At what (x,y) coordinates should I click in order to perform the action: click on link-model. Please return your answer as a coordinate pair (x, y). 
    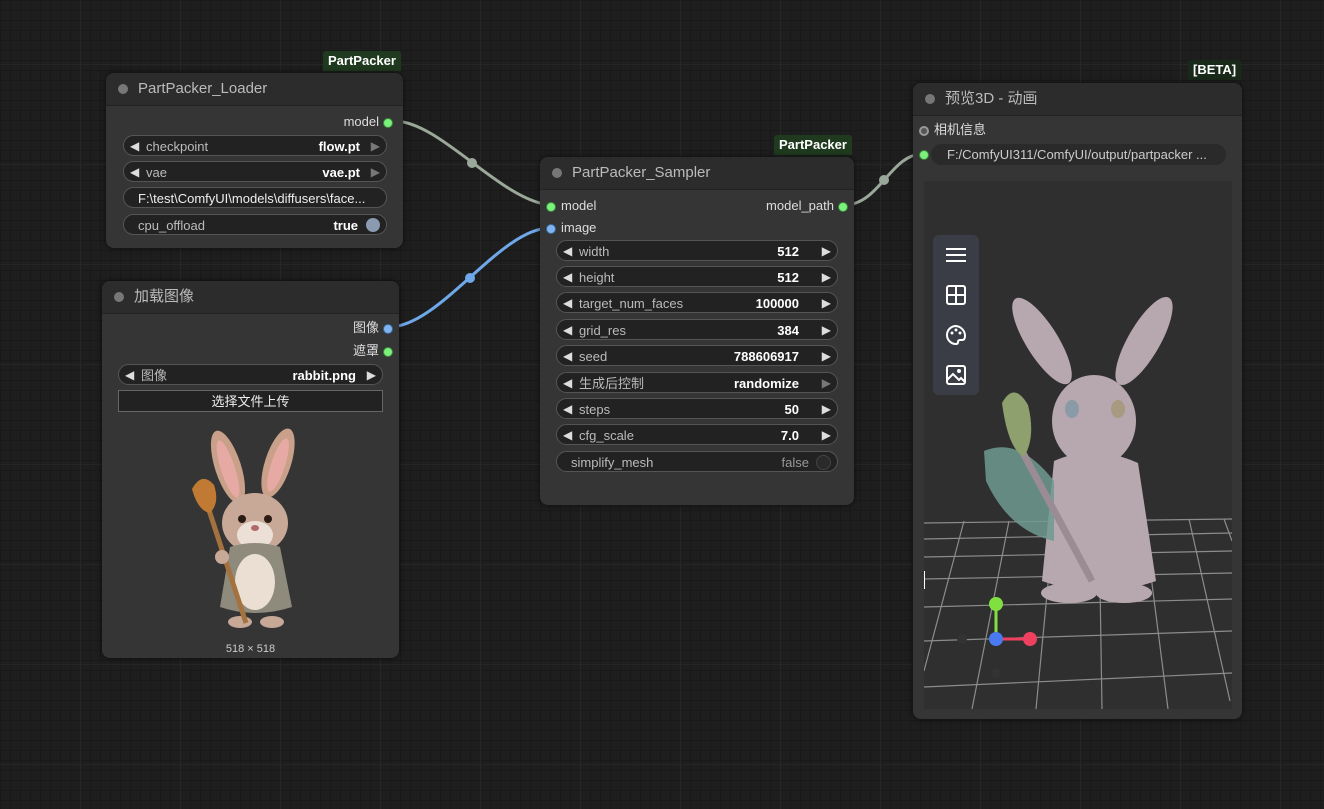
    Looking at the image, I should click on (472, 163).